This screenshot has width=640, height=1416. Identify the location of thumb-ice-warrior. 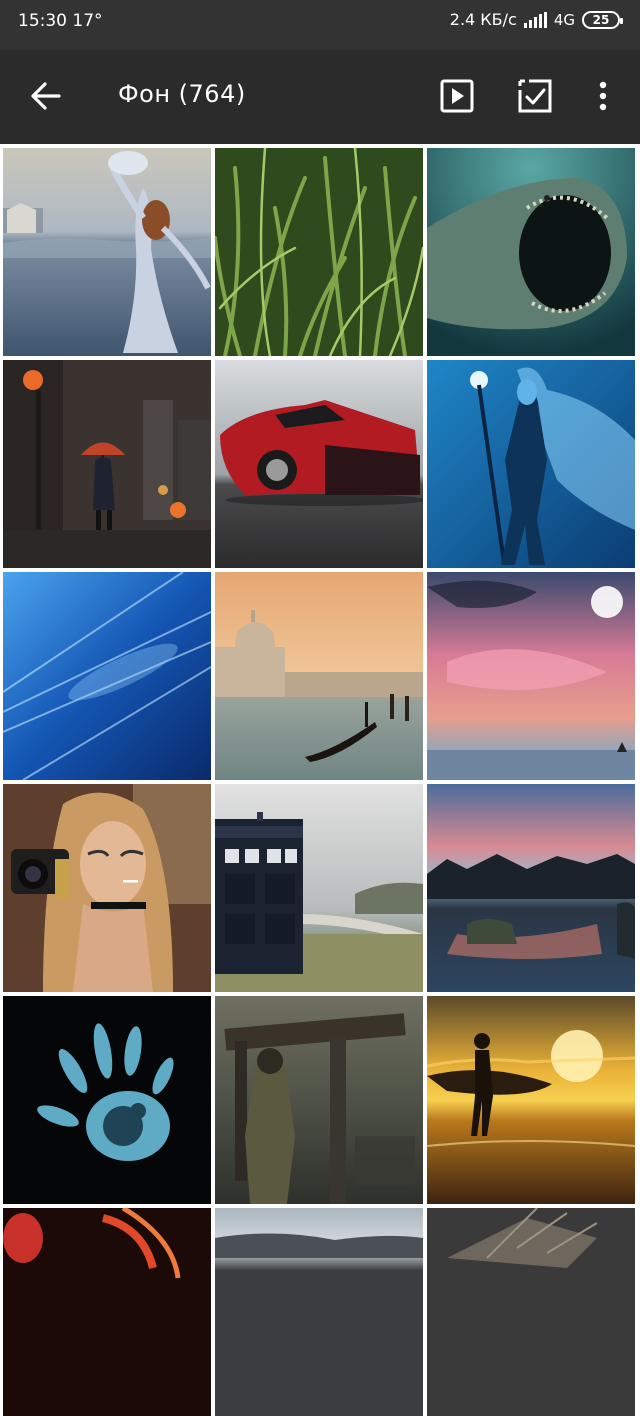
(531, 464).